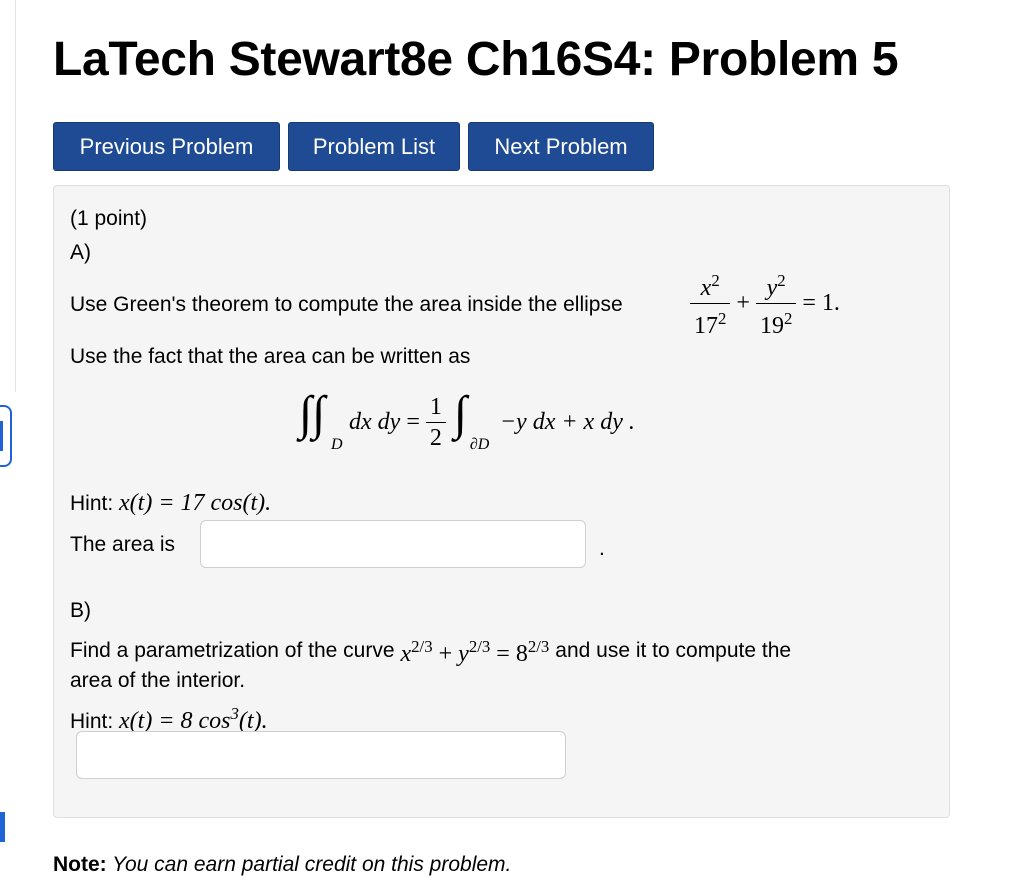 The image size is (1024, 877). Describe the element at coordinates (673, 650) in the screenshot. I see `part-b-prompt-end: and use it to compute the` at that location.